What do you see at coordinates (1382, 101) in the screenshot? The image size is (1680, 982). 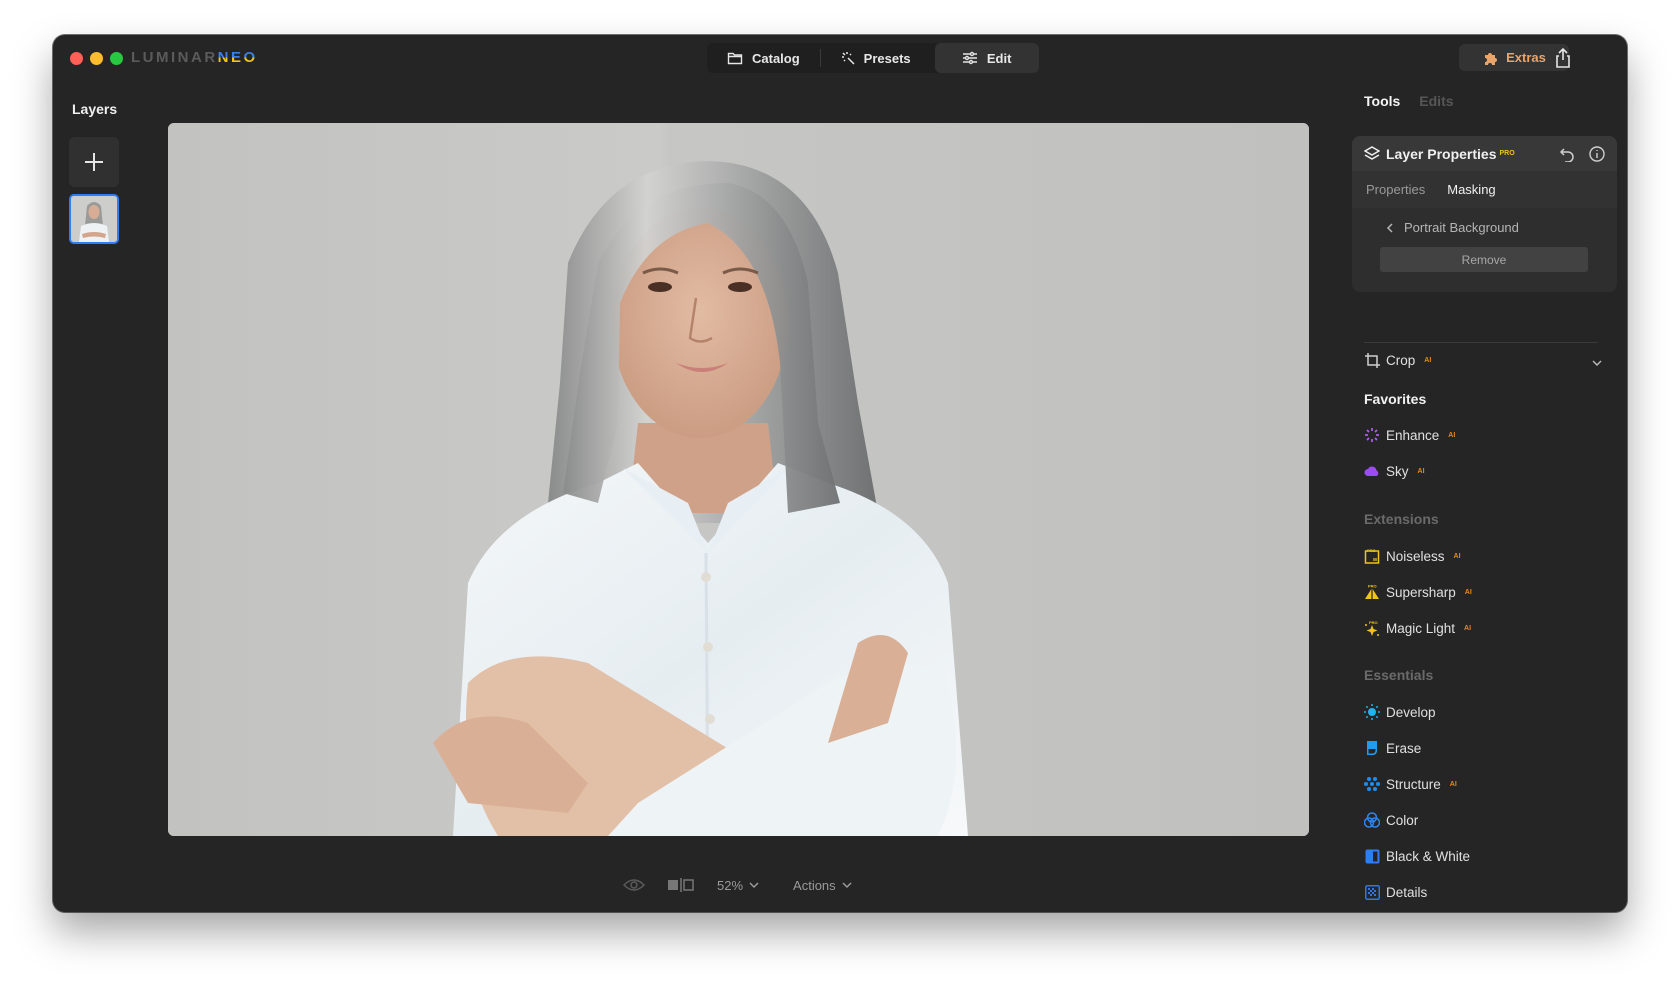 I see `tab-tools: Tools` at bounding box center [1382, 101].